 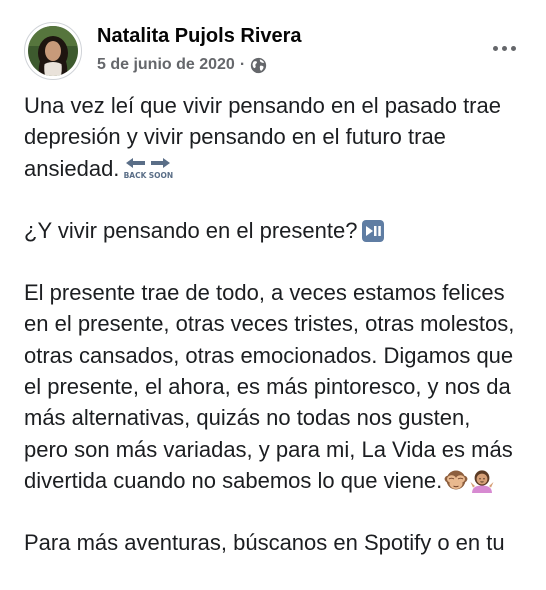 What do you see at coordinates (191, 230) in the screenshot?
I see `paragraph-2-text: ¿Y vivir pensando en el presente?` at bounding box center [191, 230].